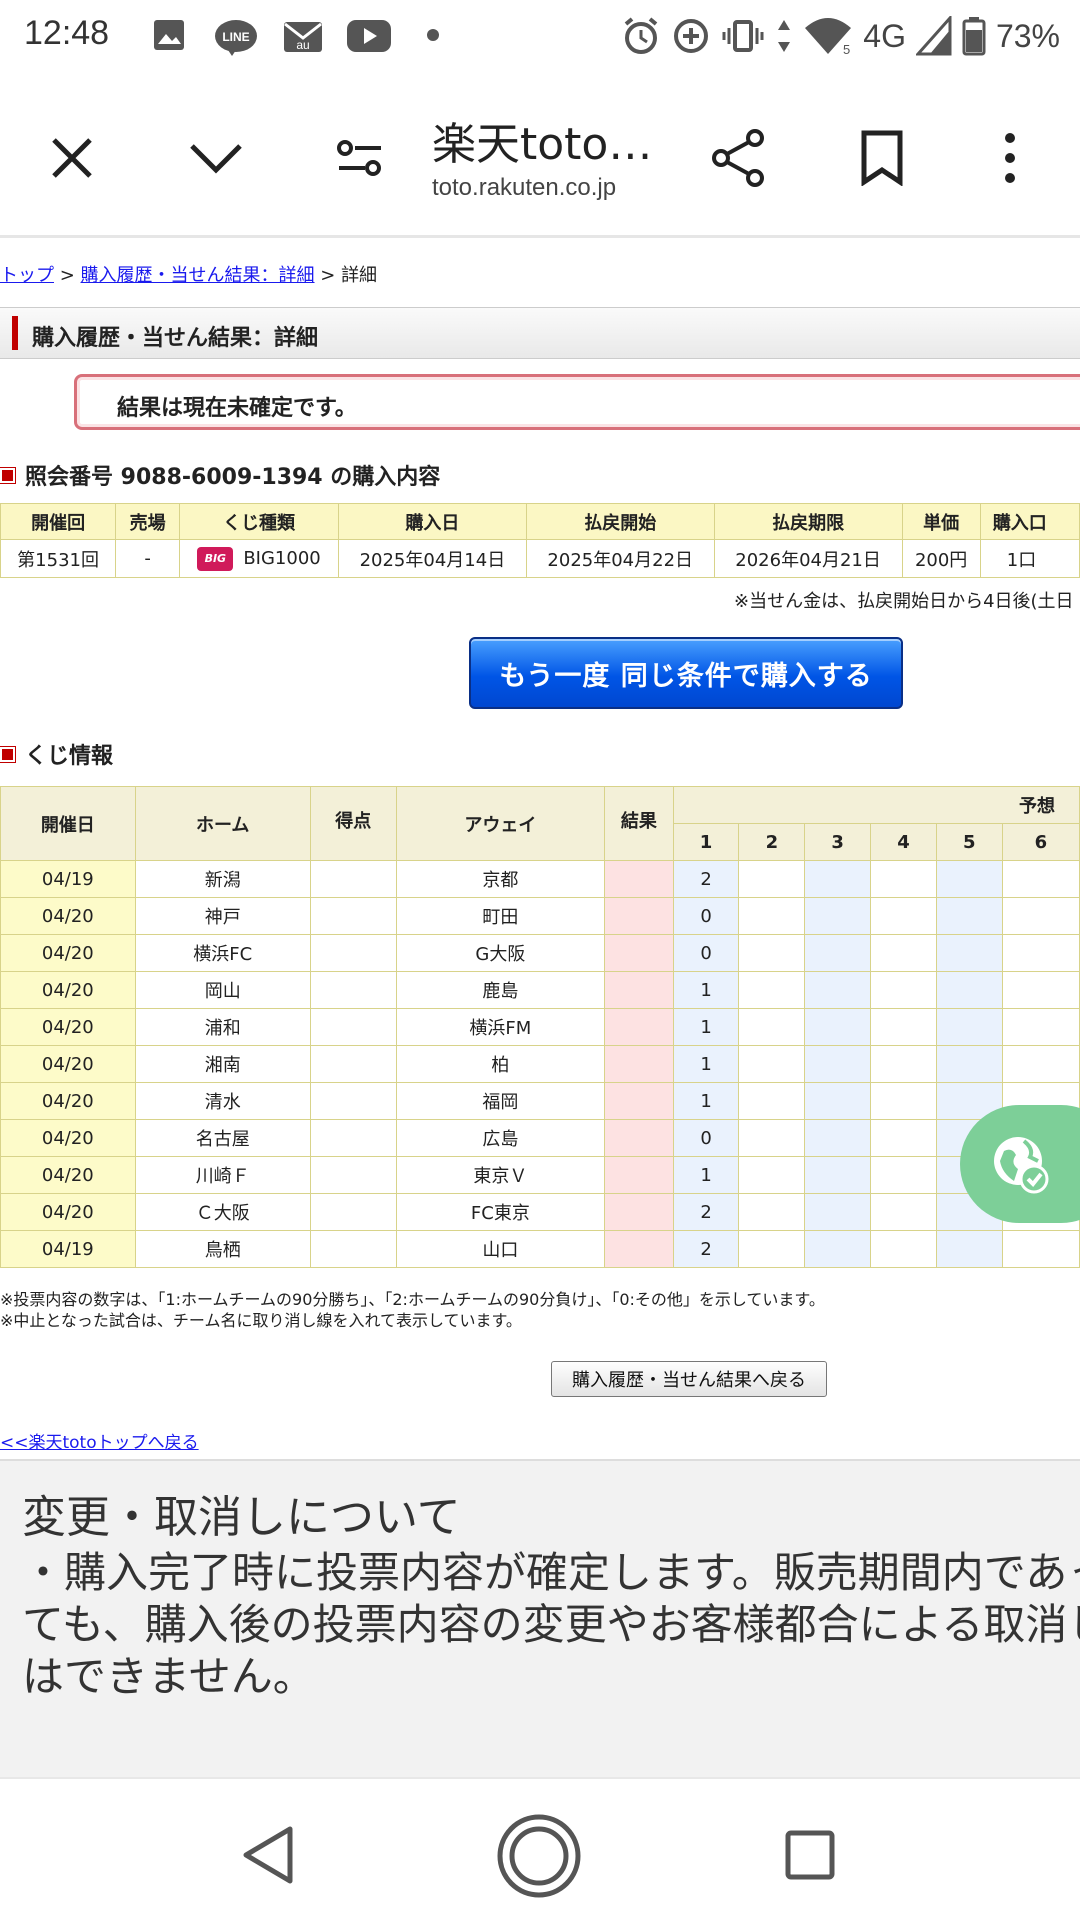 This screenshot has height=1920, width=1080. I want to click on system-nav-bar, so click(540, 1848).